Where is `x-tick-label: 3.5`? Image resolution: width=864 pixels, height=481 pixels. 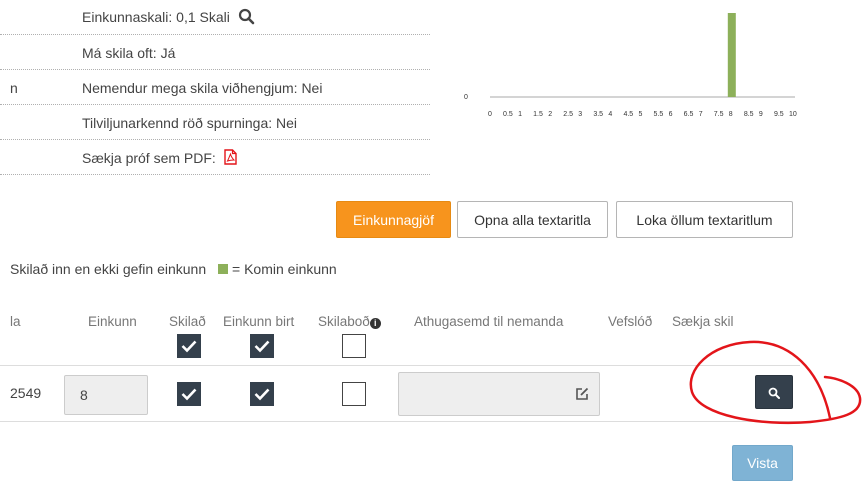 x-tick-label: 3.5 is located at coordinates (598, 114).